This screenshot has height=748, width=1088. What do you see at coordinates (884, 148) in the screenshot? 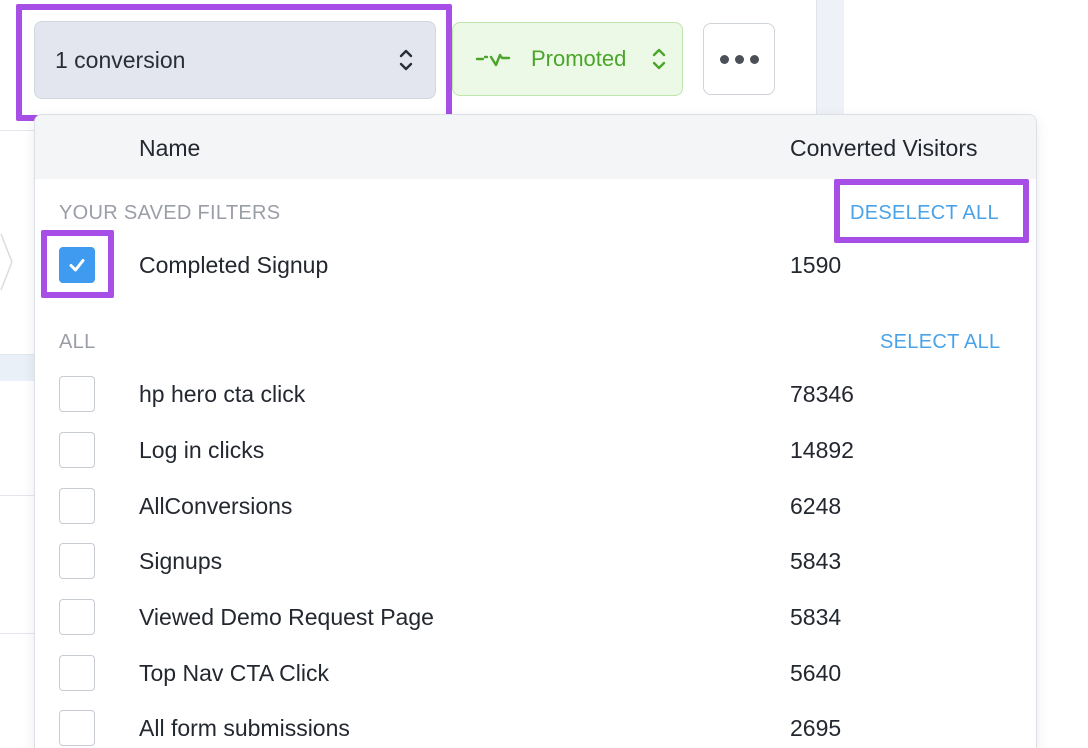
I see `column-header-converted-visitors: Converted Visitors` at bounding box center [884, 148].